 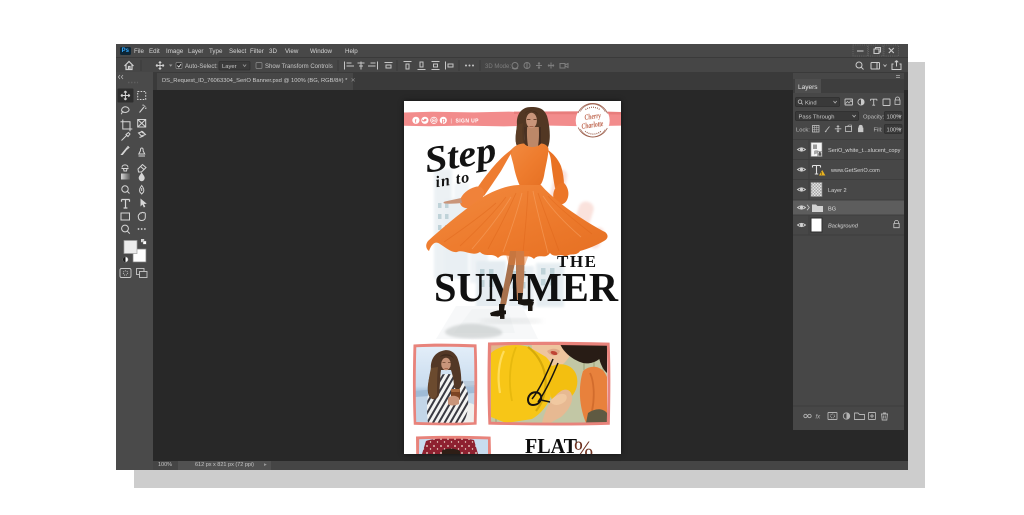 I want to click on svg-text: Layer, so click(x=229, y=67).